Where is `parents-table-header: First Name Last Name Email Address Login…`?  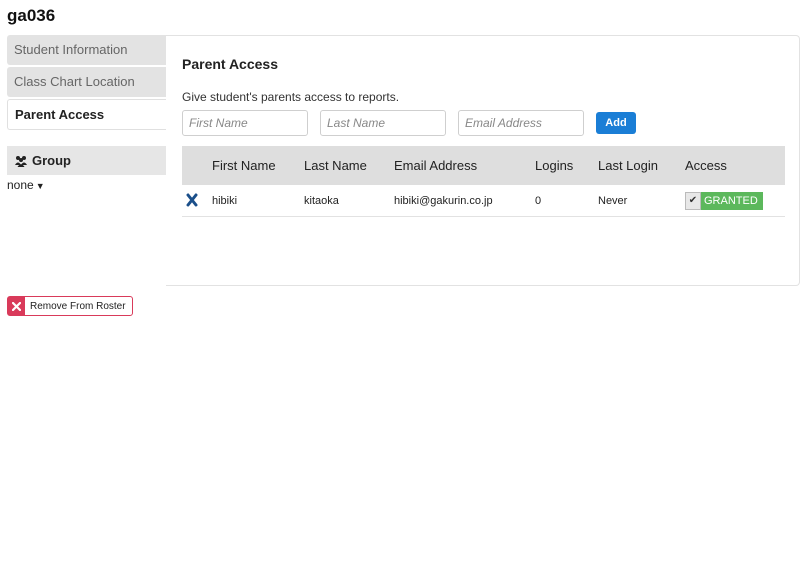 parents-table-header: First Name Last Name Email Address Login… is located at coordinates (483, 165).